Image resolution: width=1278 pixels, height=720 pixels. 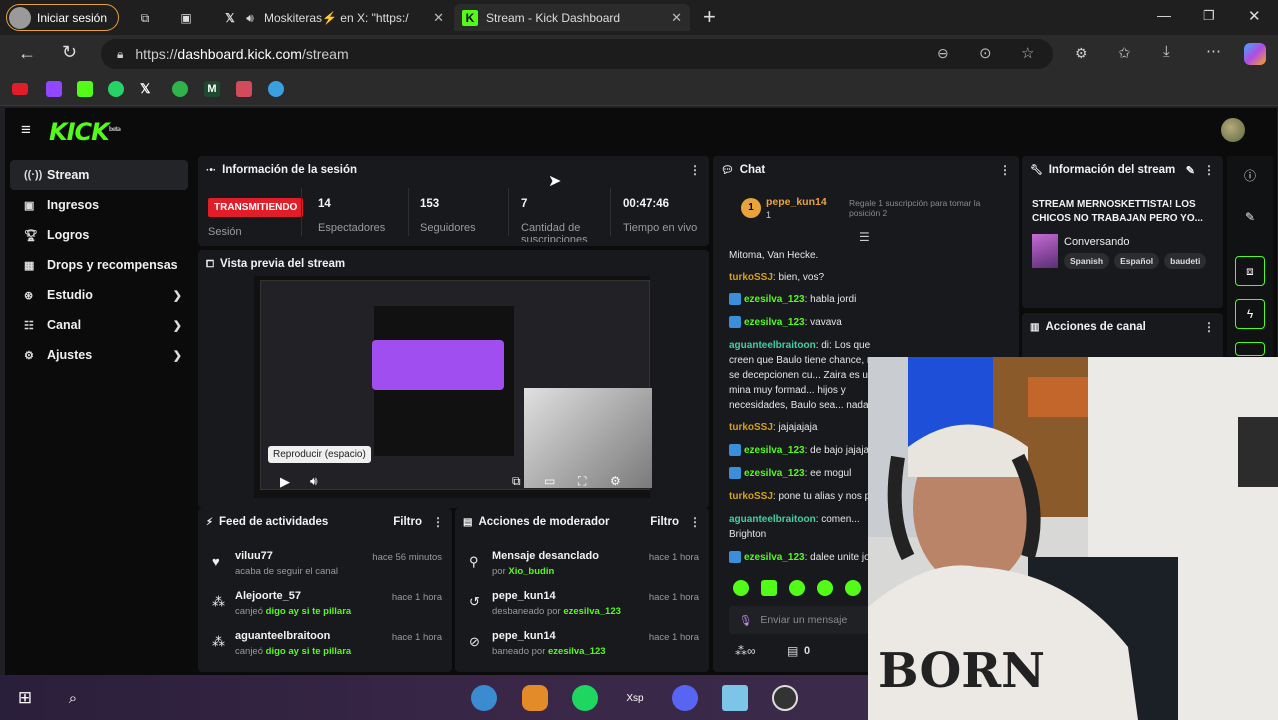 I want to click on tag: baudeti, so click(x=1185, y=261).